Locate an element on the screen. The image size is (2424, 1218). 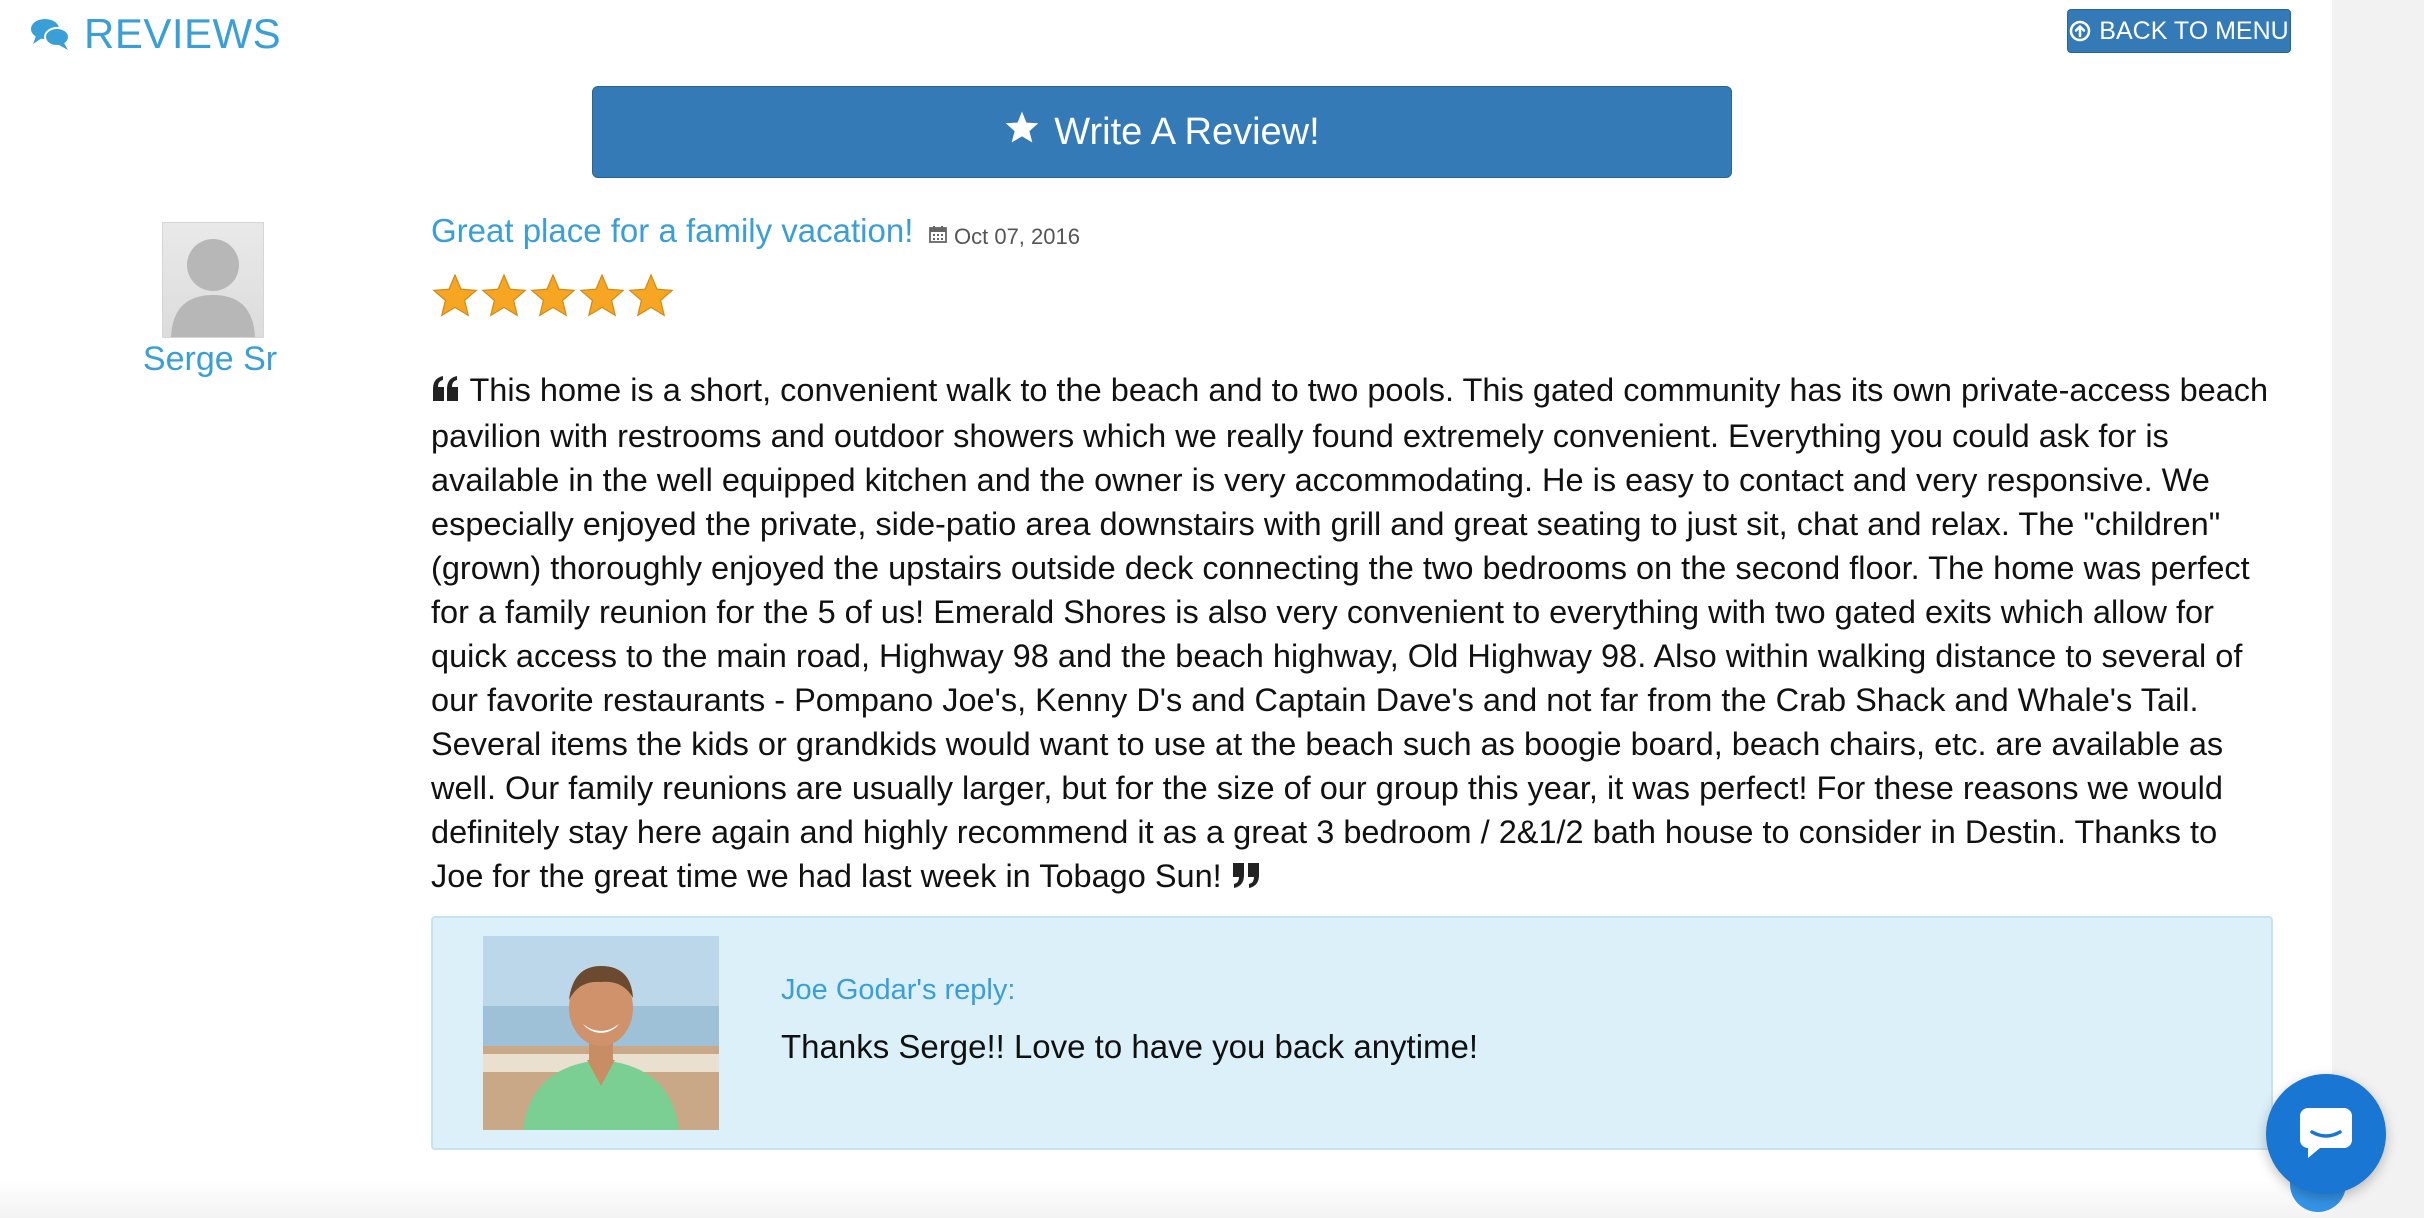
comments-icon is located at coordinates (50, 34).